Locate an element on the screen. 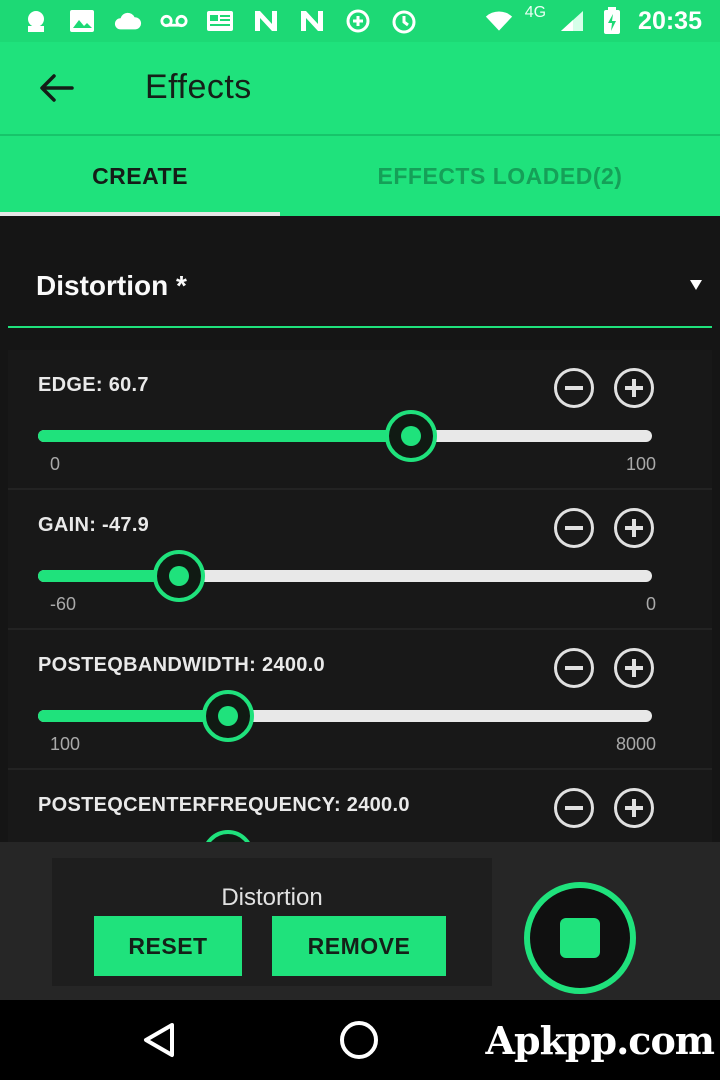 The height and width of the screenshot is (1080, 720). system-nav-bar: Apkpp.com is located at coordinates (360, 1040).